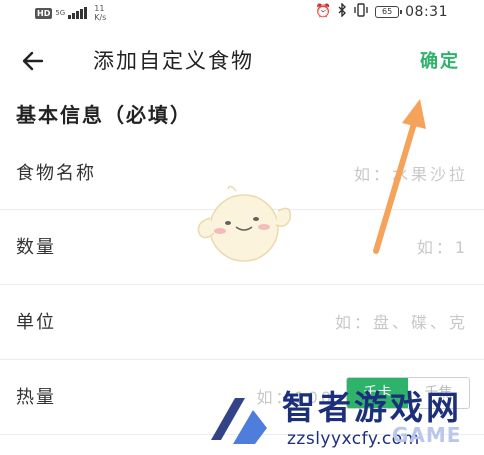  What do you see at coordinates (323, 11) in the screenshot?
I see `alarm-icon: ⏰` at bounding box center [323, 11].